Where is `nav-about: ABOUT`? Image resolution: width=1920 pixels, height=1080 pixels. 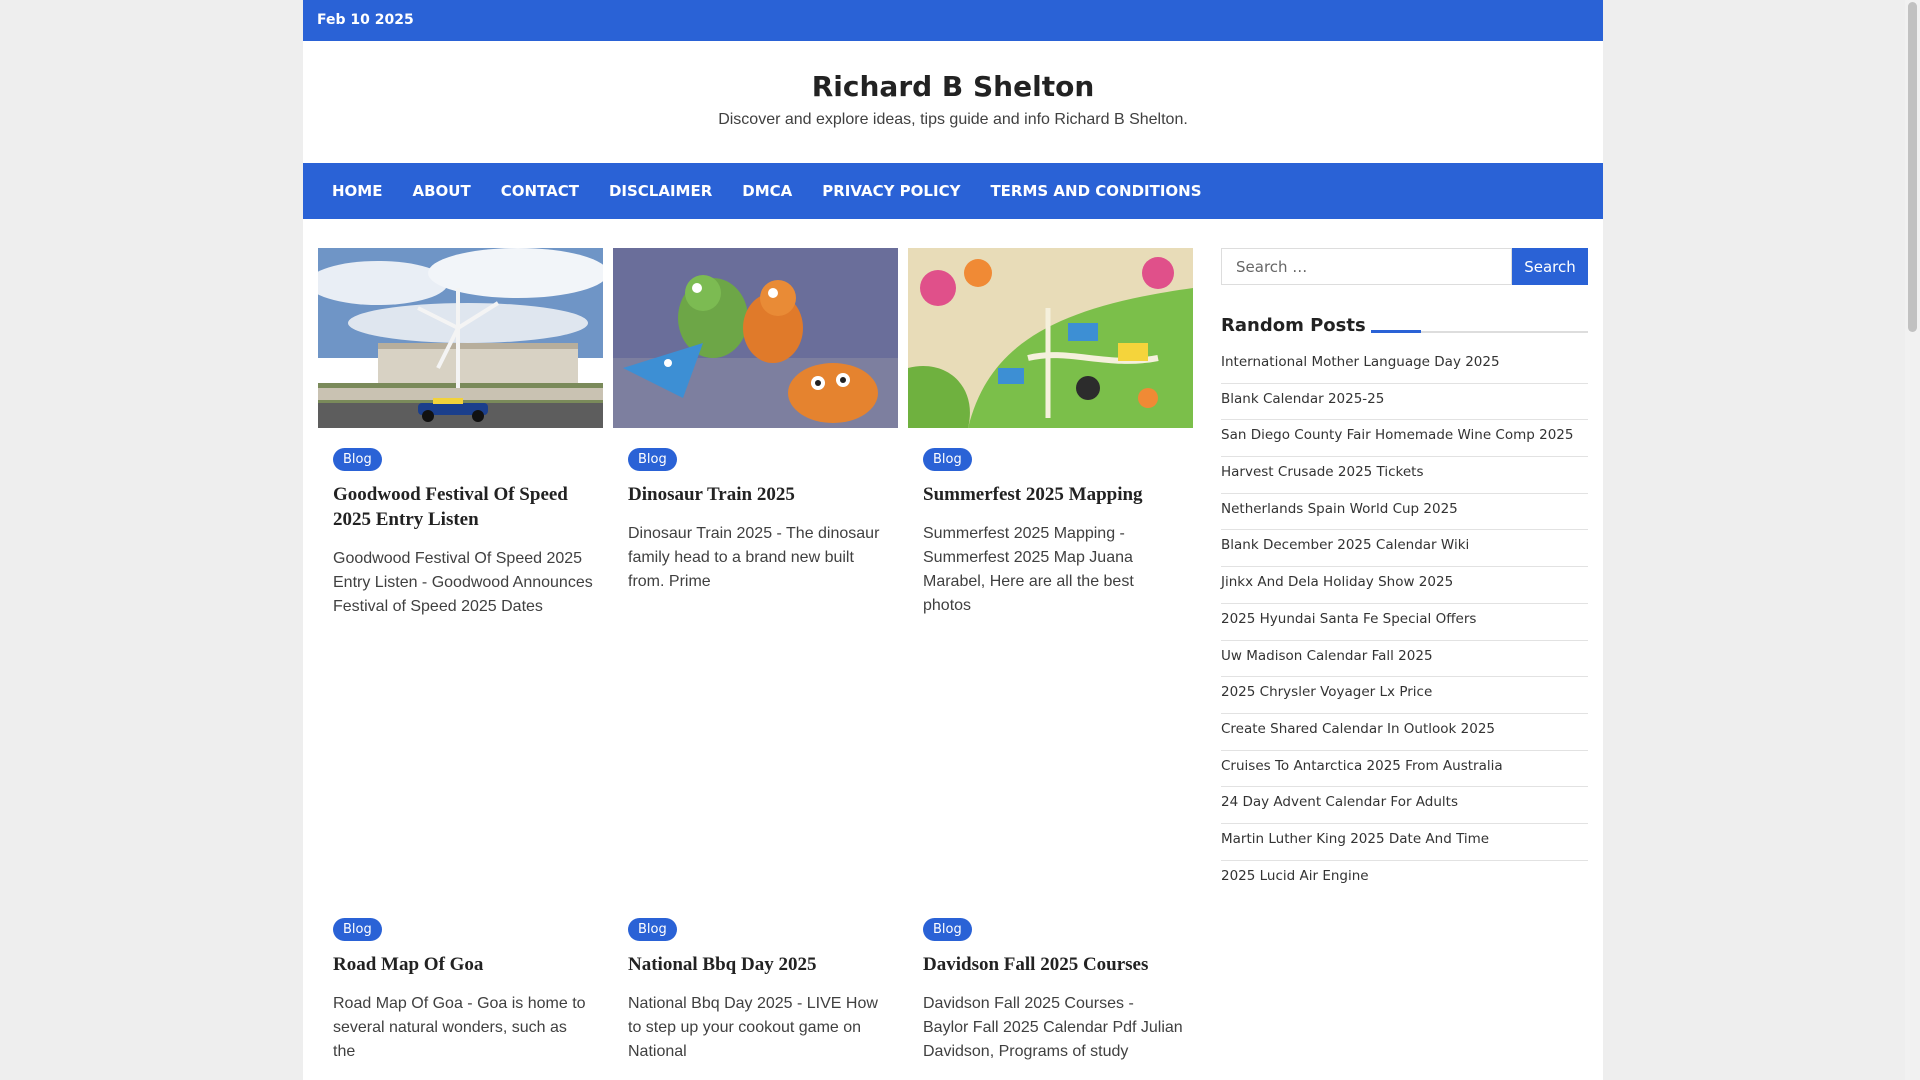
nav-about: ABOUT is located at coordinates (441, 191).